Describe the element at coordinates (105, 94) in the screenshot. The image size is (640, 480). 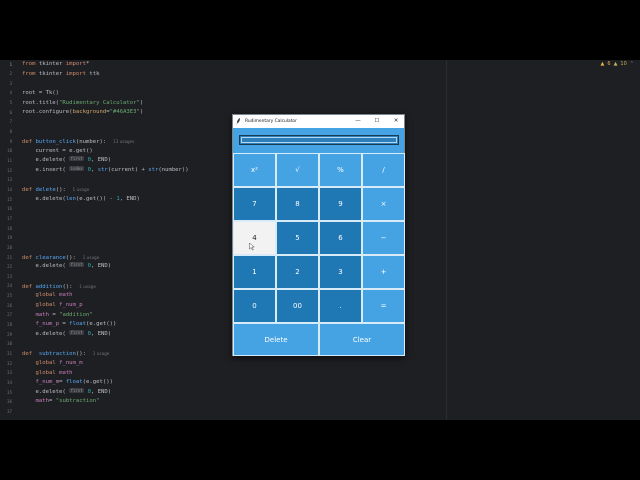
I see `code-line: root = Tk()` at that location.